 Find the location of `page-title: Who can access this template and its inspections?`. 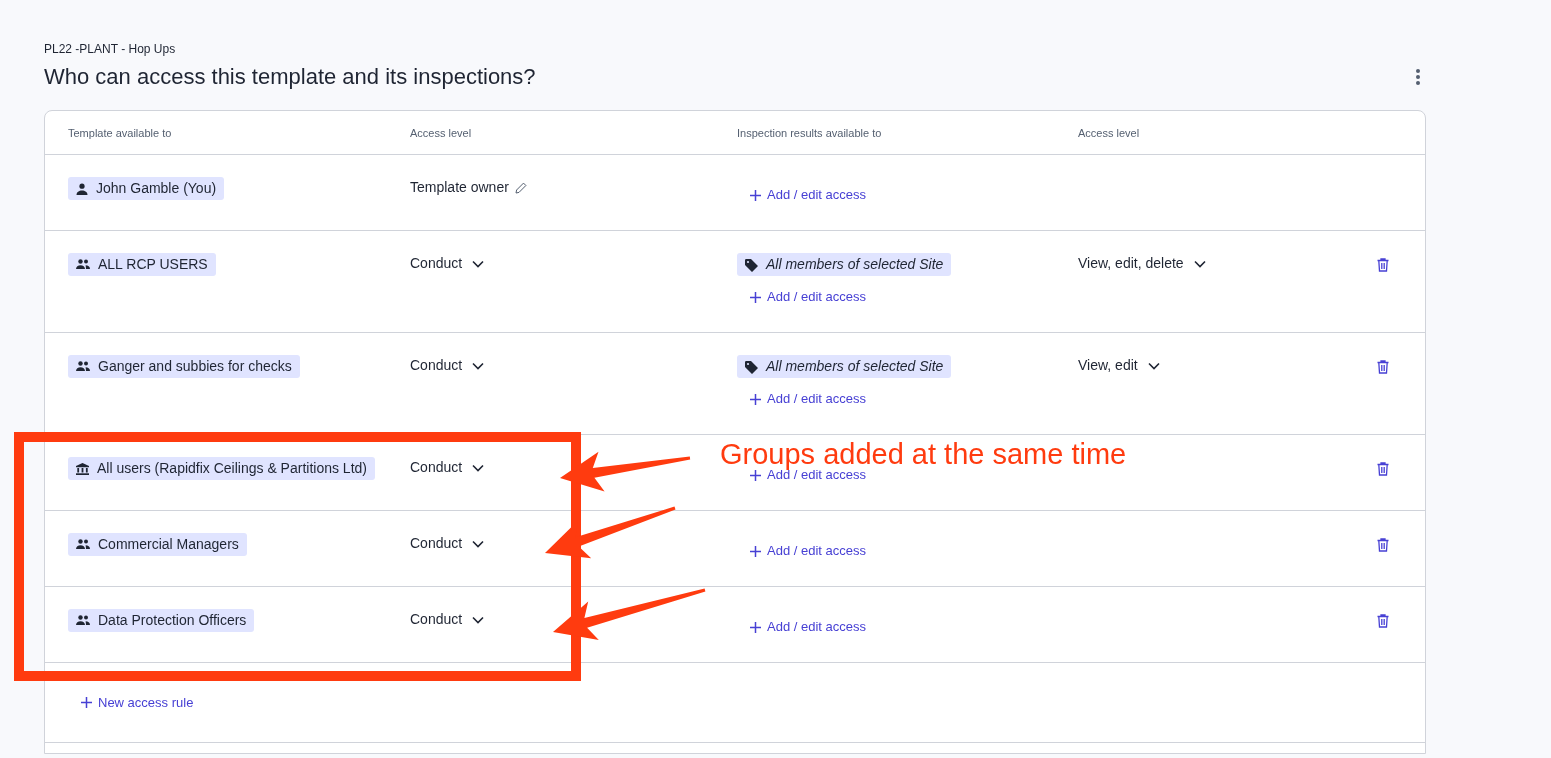

page-title: Who can access this template and its inspections? is located at coordinates (290, 77).